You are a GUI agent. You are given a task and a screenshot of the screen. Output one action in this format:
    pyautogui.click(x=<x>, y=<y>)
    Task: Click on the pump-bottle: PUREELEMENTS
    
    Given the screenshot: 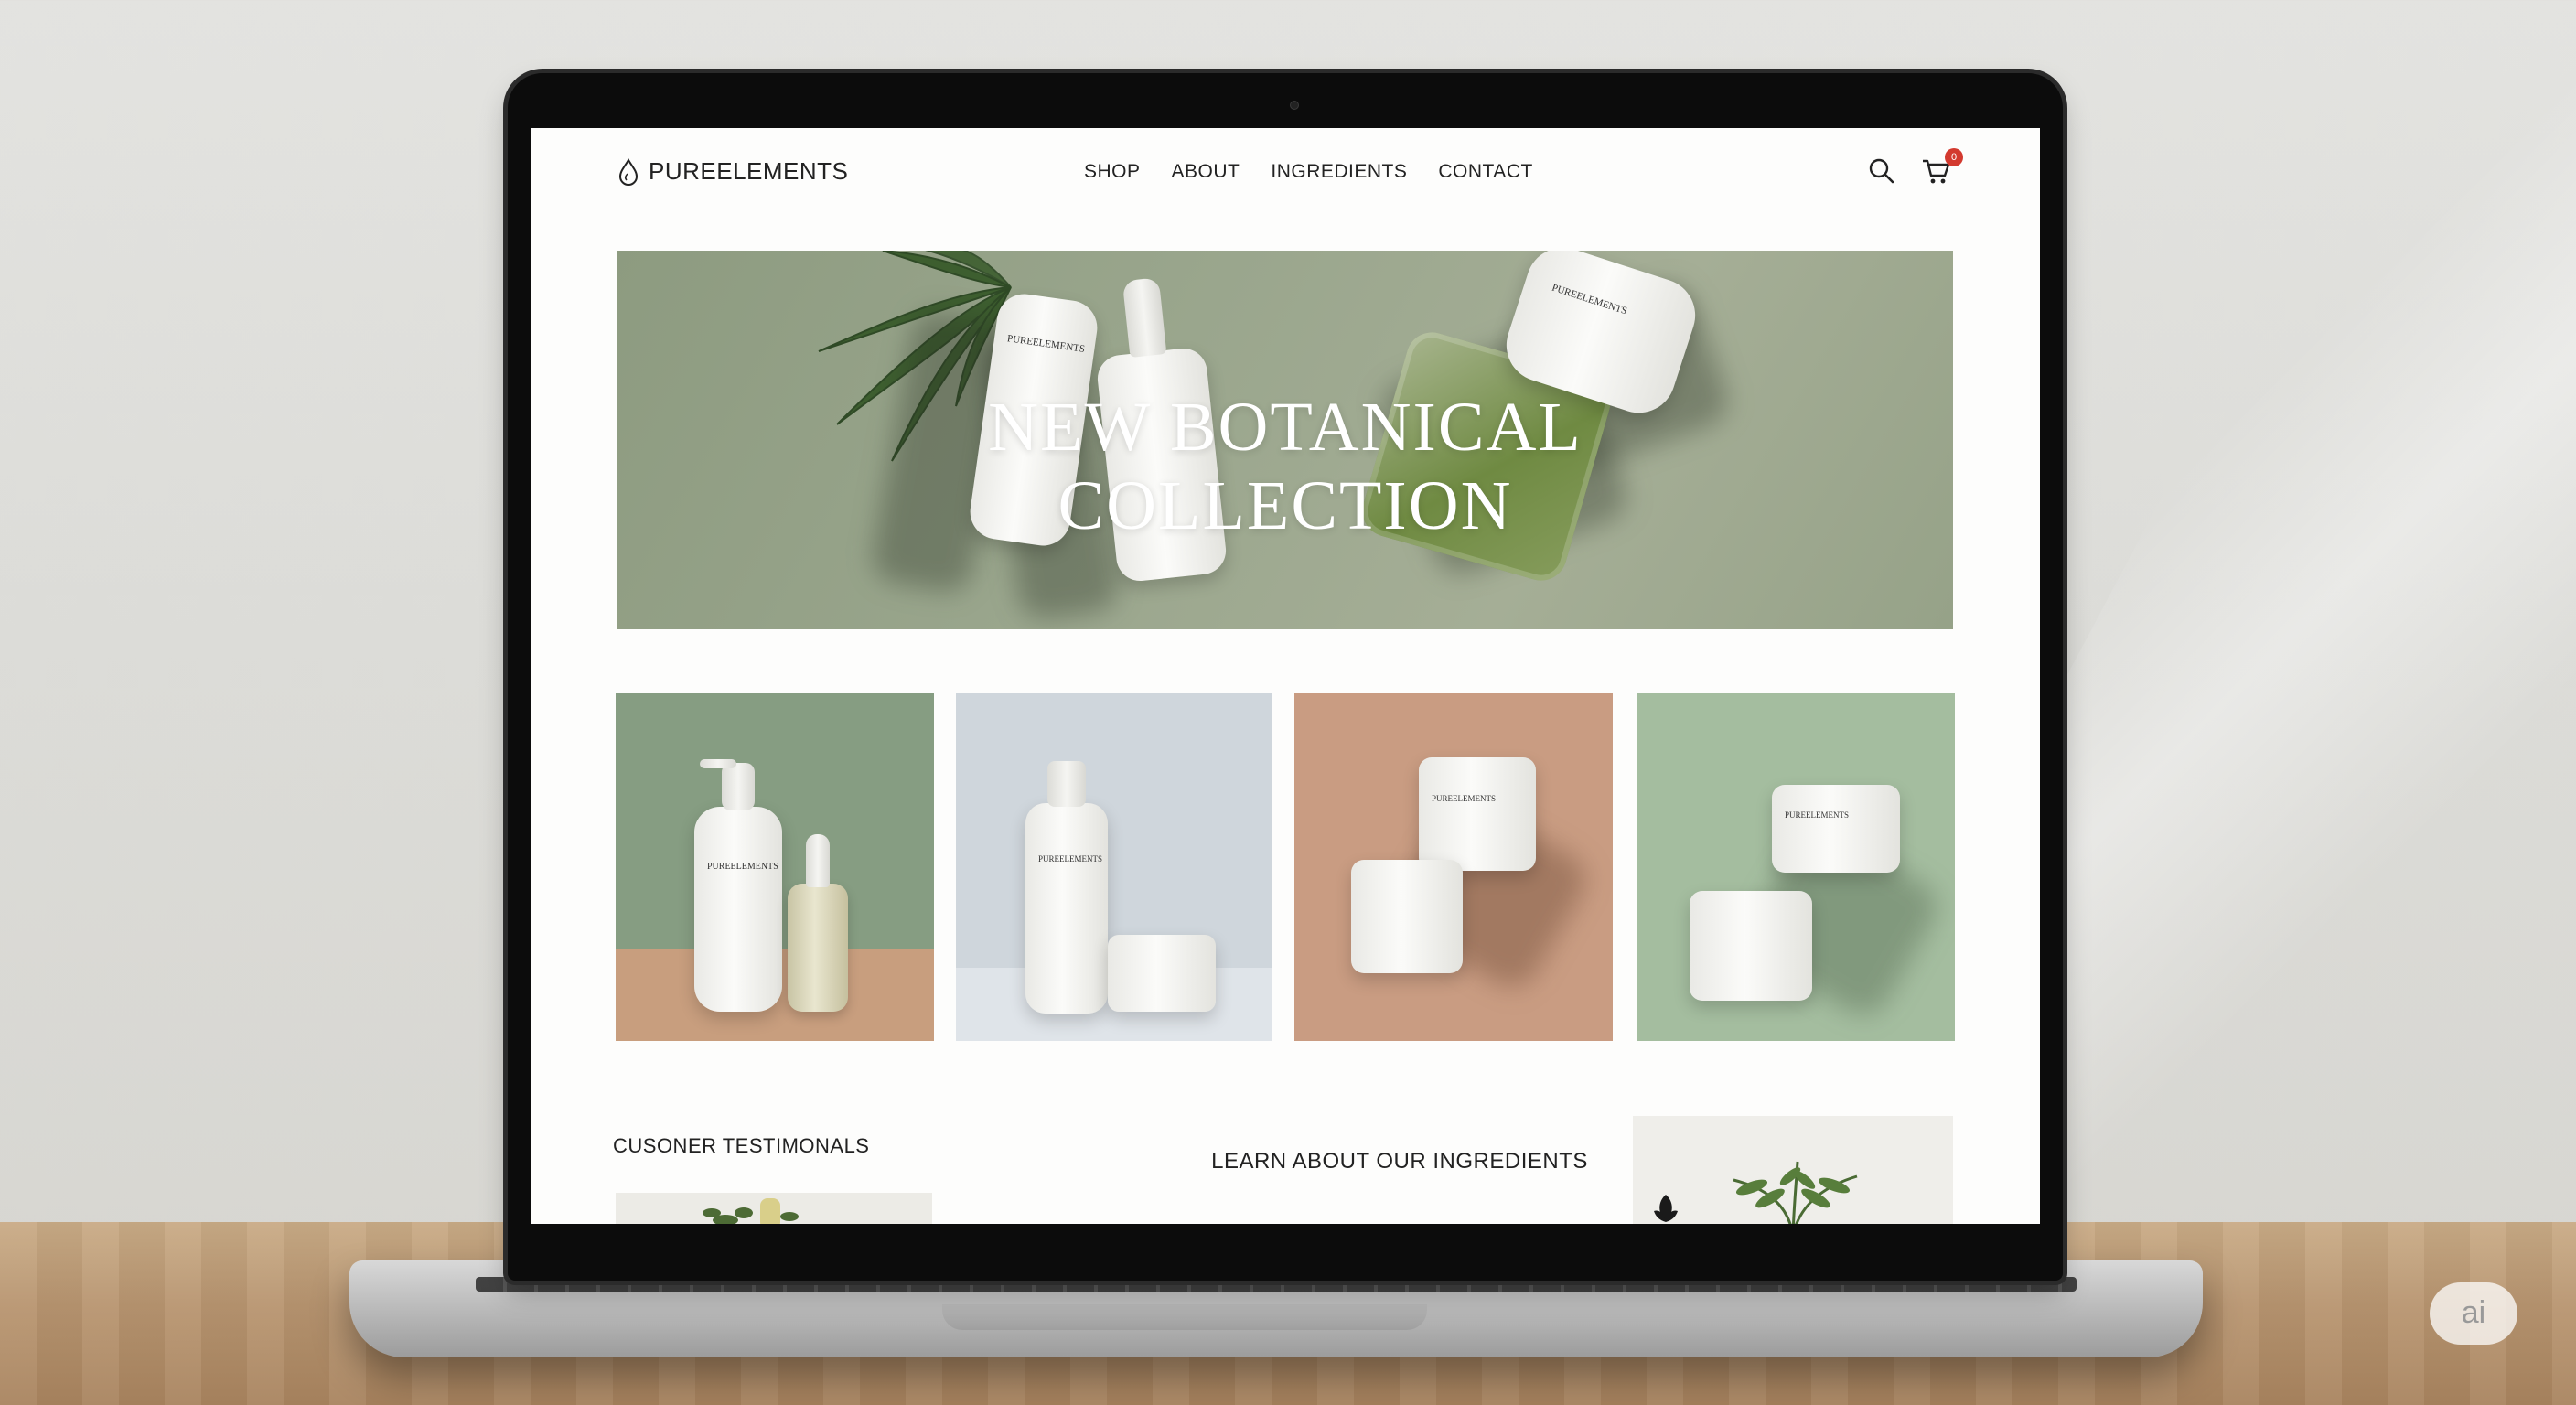 What is the action you would take?
    pyautogui.click(x=738, y=885)
    